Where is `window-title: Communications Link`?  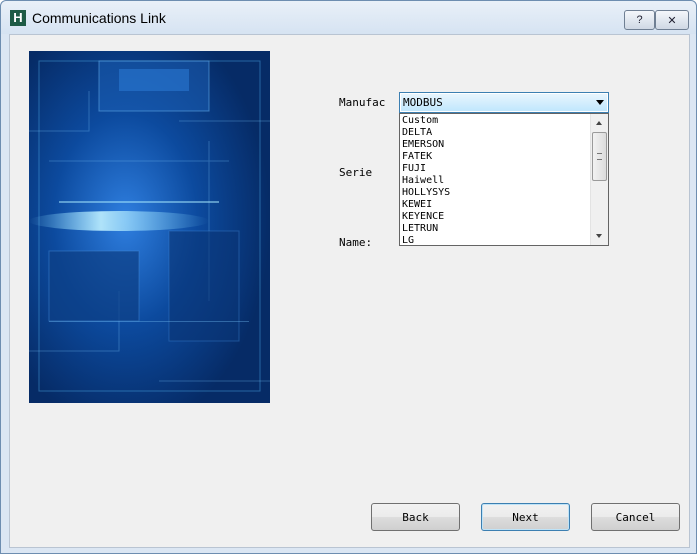 window-title: Communications Link is located at coordinates (99, 18).